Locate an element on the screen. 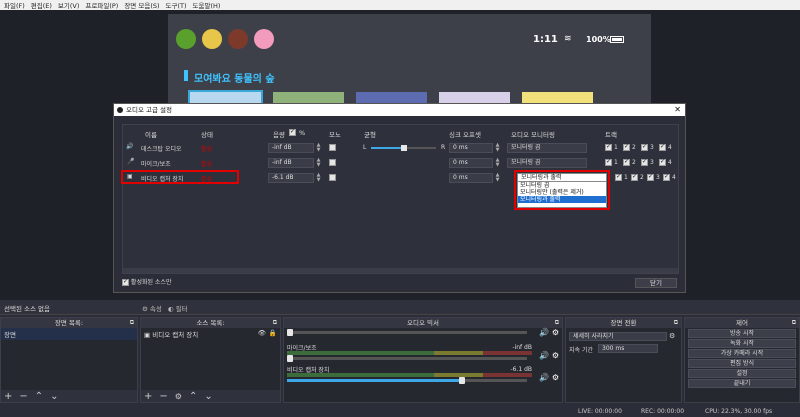  obs-icon is located at coordinates (120, 110).